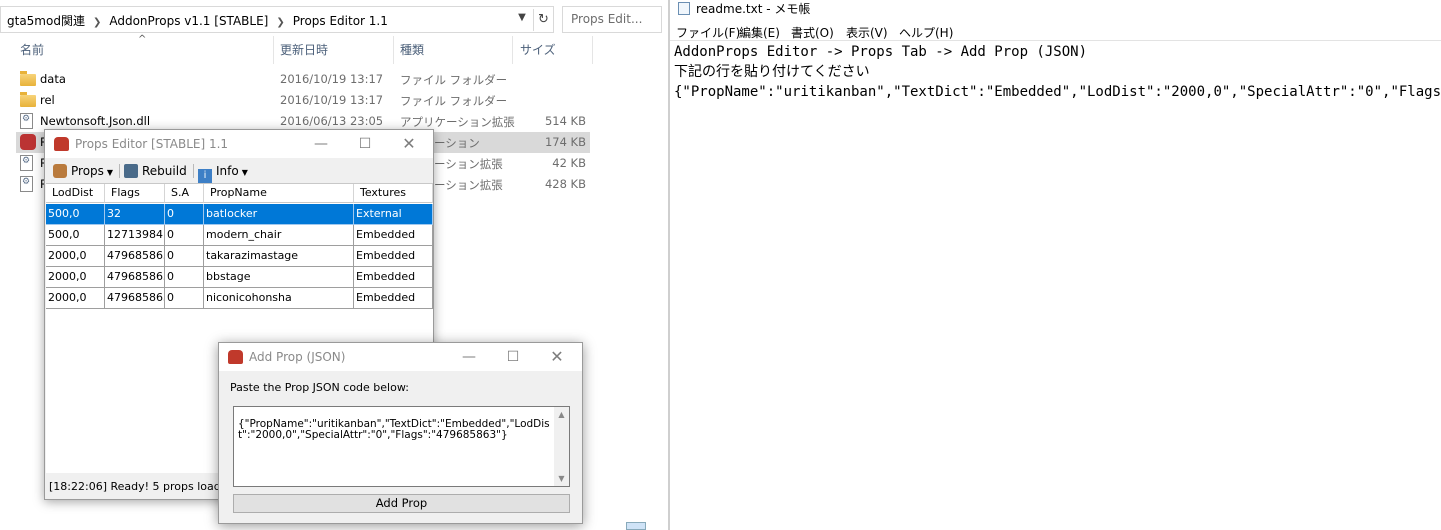 This screenshot has height=530, width=1441. Describe the element at coordinates (457, 143) in the screenshot. I see `file-type: ーション` at that location.